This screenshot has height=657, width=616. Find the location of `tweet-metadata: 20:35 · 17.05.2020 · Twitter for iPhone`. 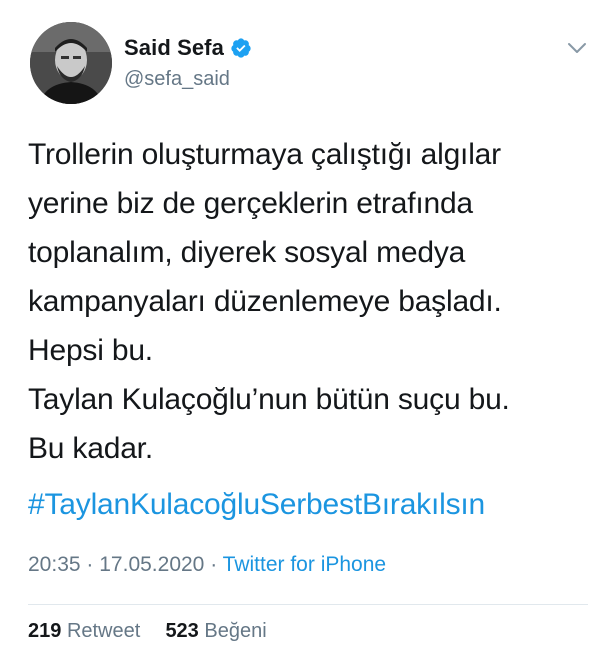

tweet-metadata: 20:35 · 17.05.2020 · Twitter for iPhone is located at coordinates (207, 565).